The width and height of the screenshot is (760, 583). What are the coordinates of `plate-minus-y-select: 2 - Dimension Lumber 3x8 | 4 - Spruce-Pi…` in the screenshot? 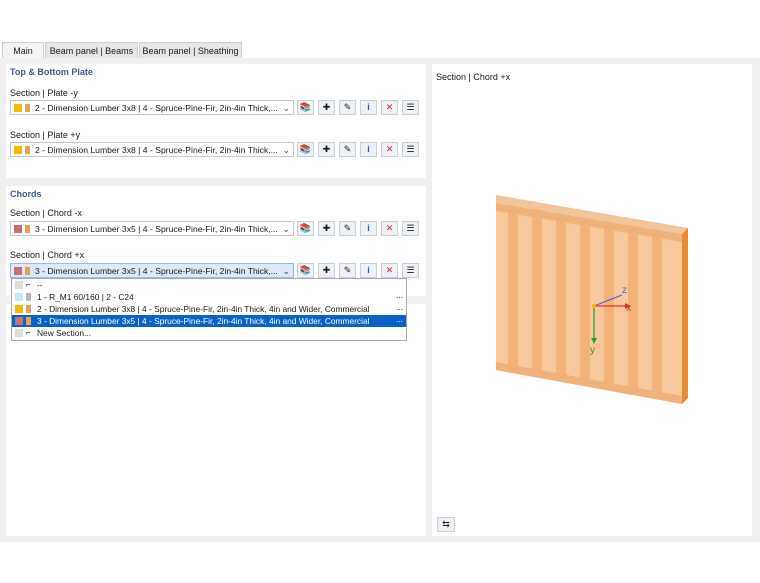 It's located at (152, 107).